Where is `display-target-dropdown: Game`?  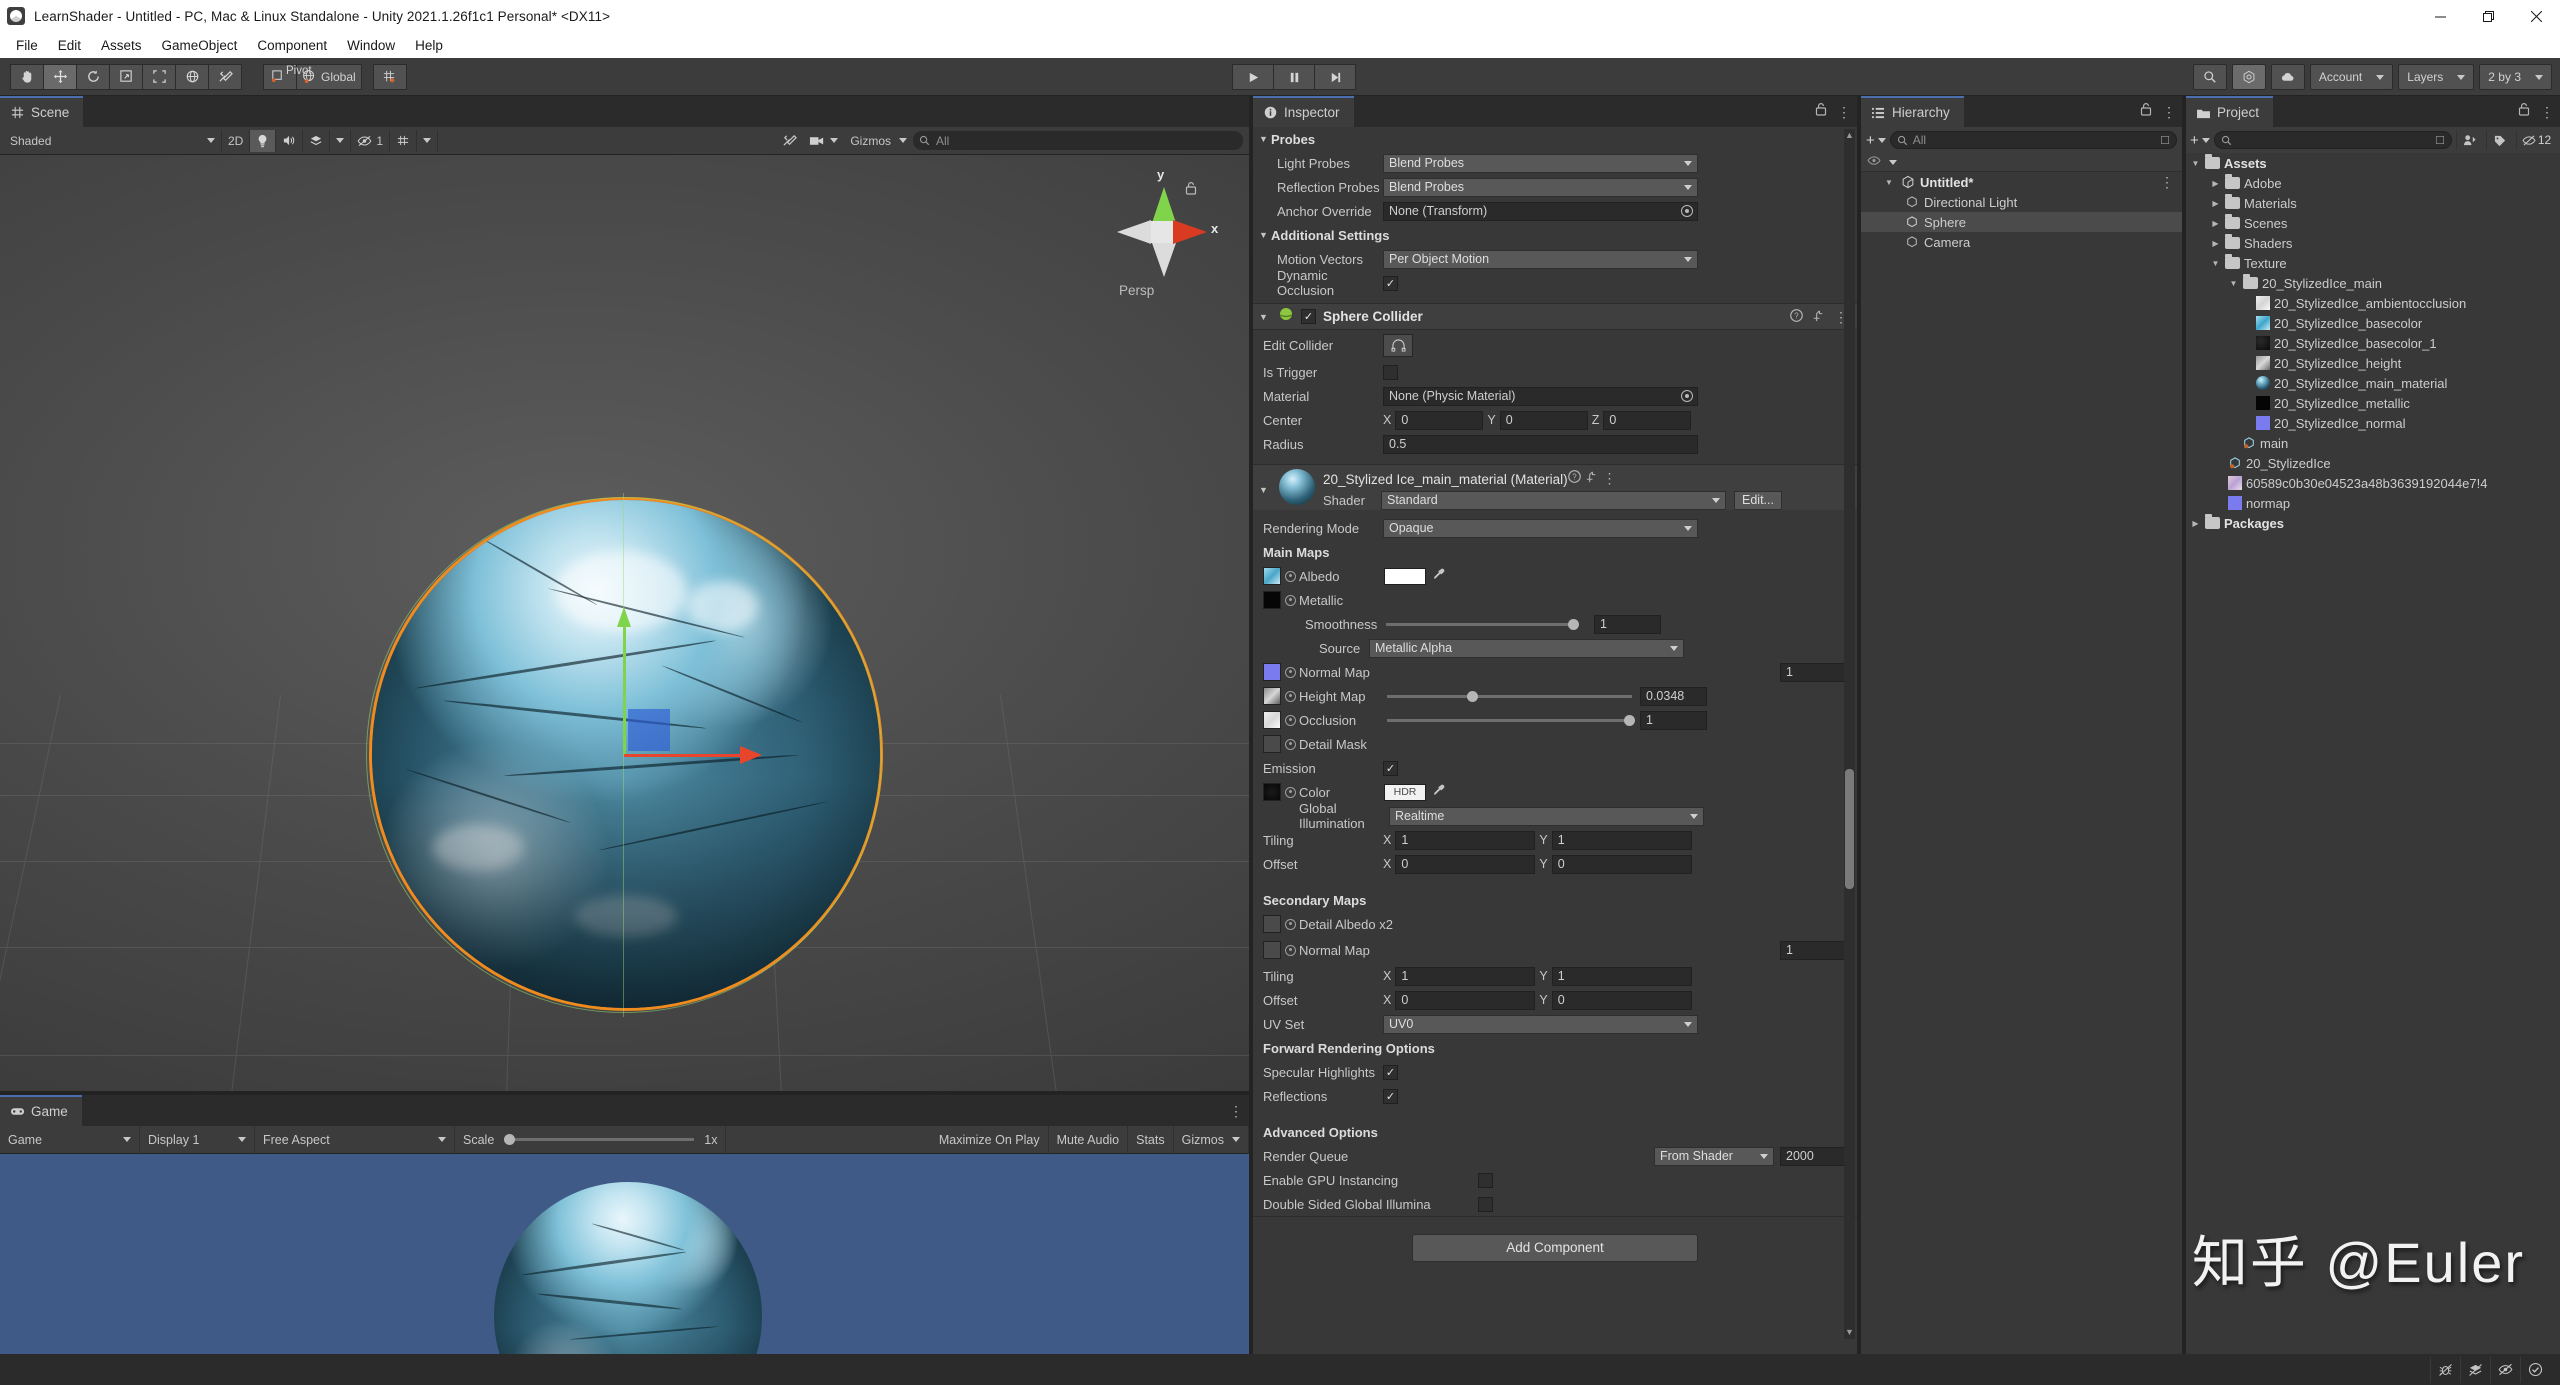
display-target-dropdown: Game is located at coordinates (70, 1139).